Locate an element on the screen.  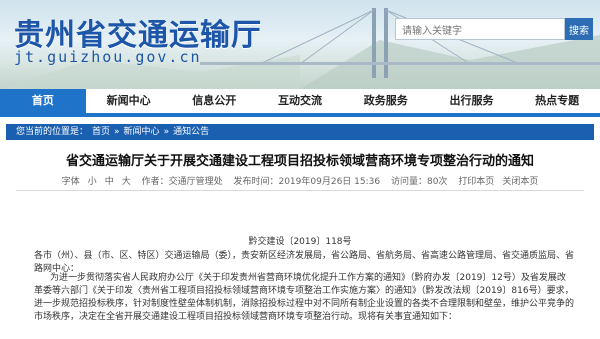
breadcrumb-item-news: 新闻中心 is located at coordinates (142, 132).